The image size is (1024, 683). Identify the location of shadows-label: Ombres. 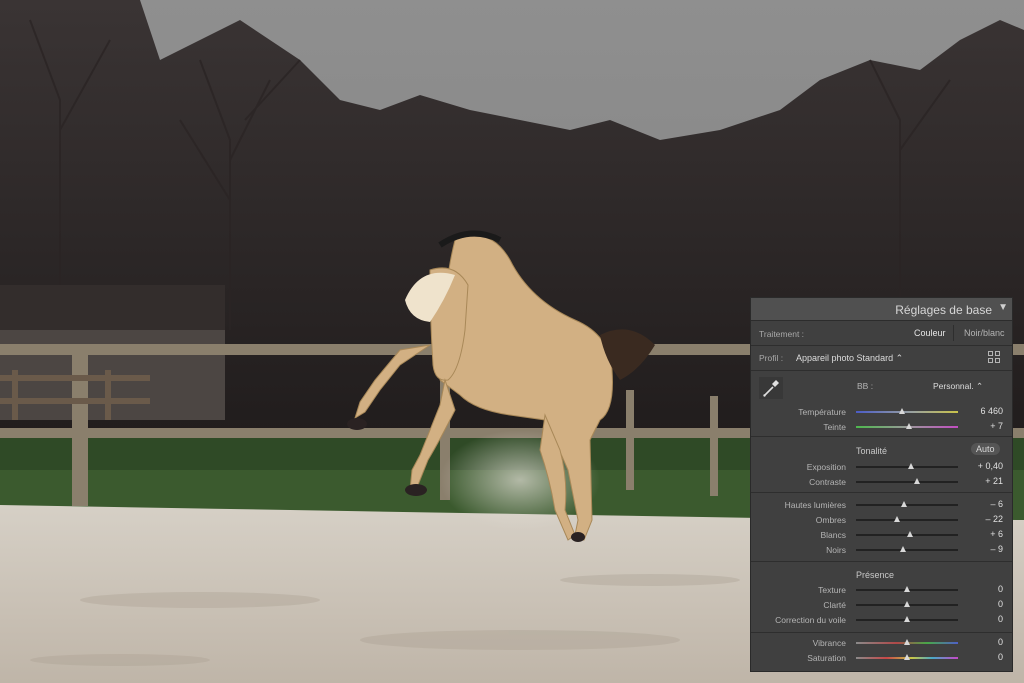
(830, 520).